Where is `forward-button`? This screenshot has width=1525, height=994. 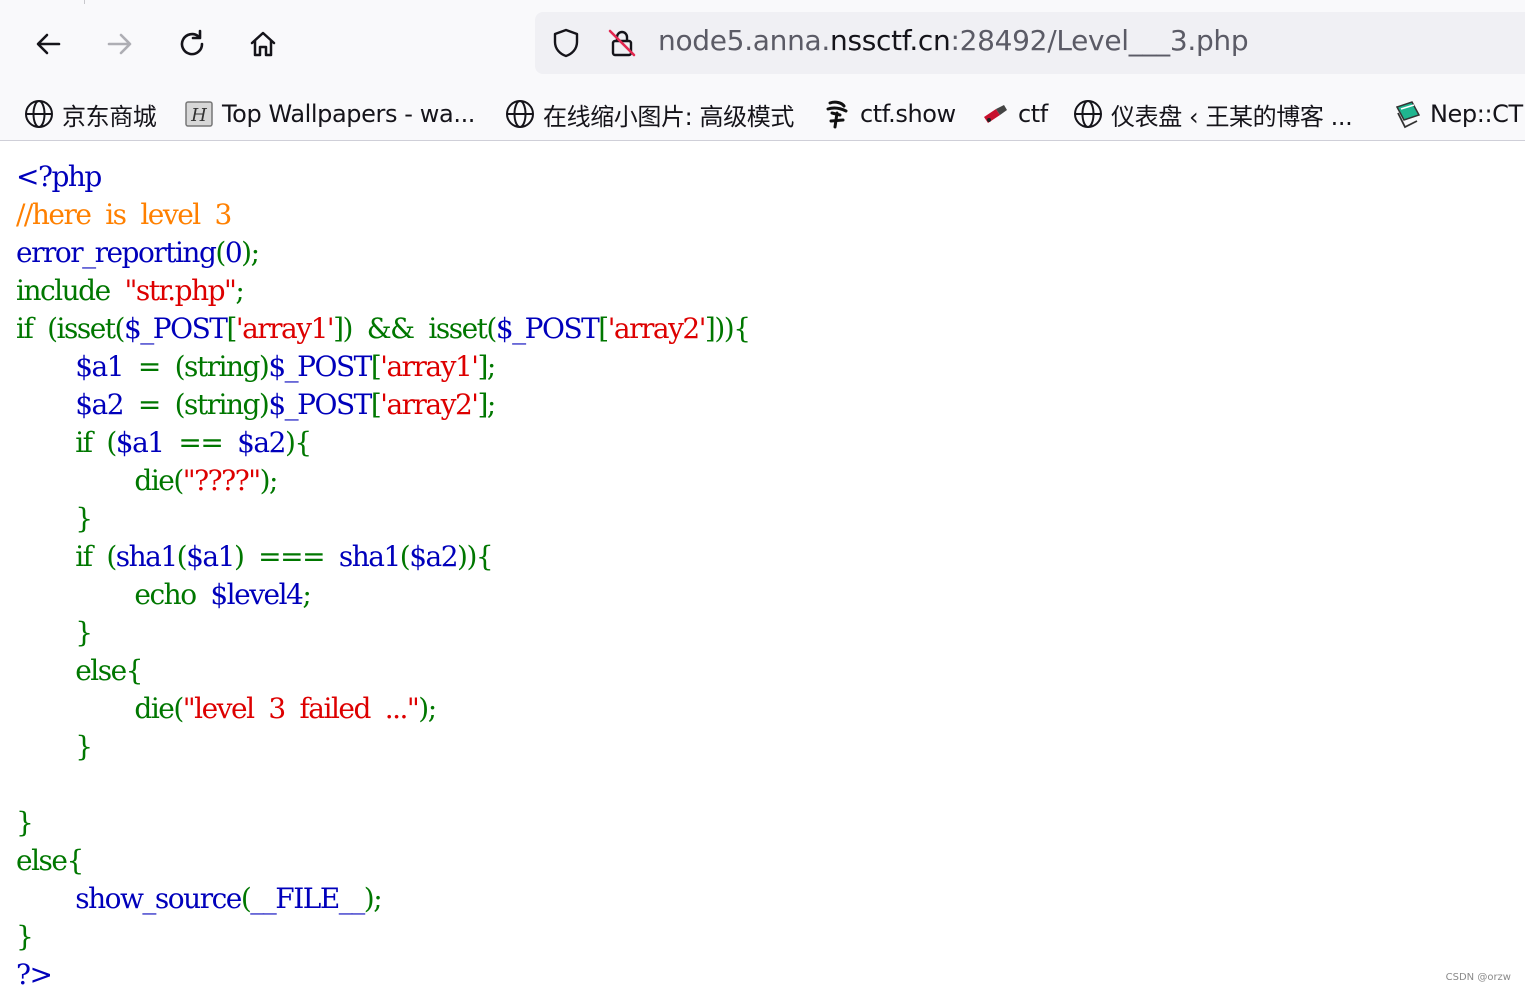
forward-button is located at coordinates (120, 44).